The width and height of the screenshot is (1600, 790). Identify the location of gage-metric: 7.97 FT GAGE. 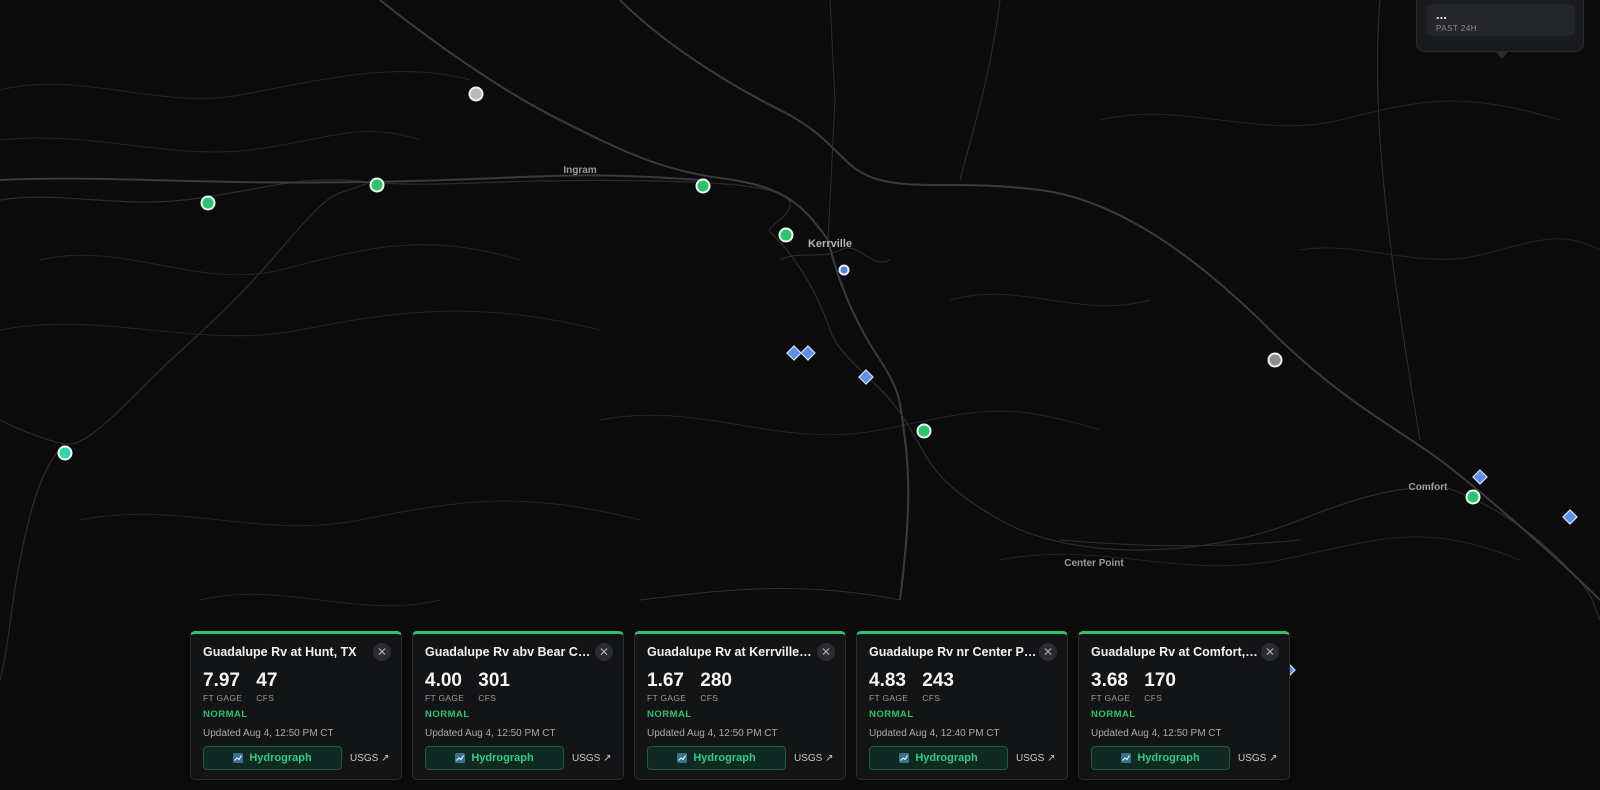
(223, 687).